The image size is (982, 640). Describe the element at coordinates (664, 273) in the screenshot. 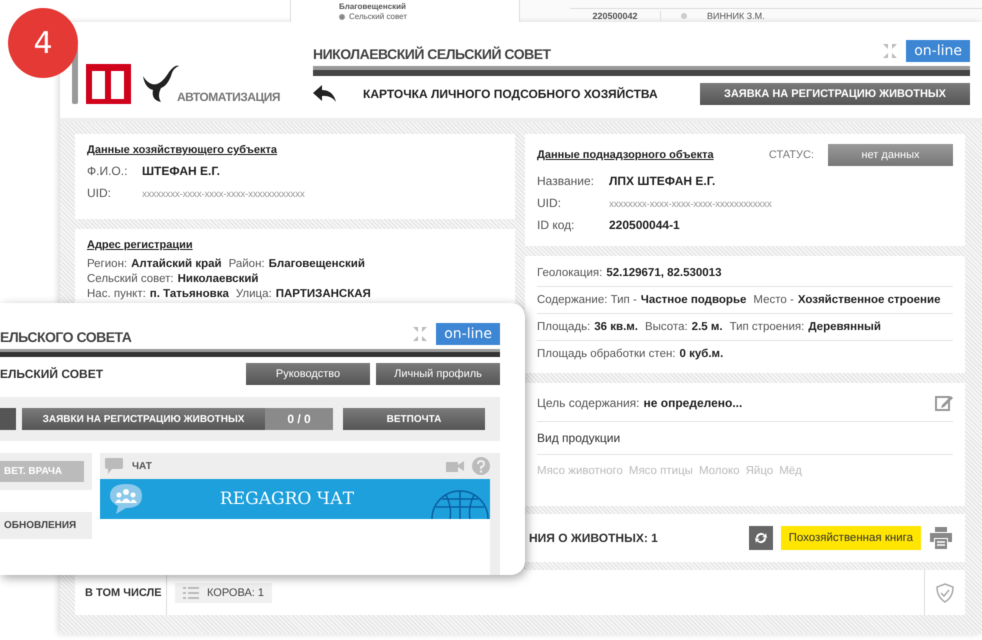

I see `field-value: 52.129671, 82.530013` at that location.